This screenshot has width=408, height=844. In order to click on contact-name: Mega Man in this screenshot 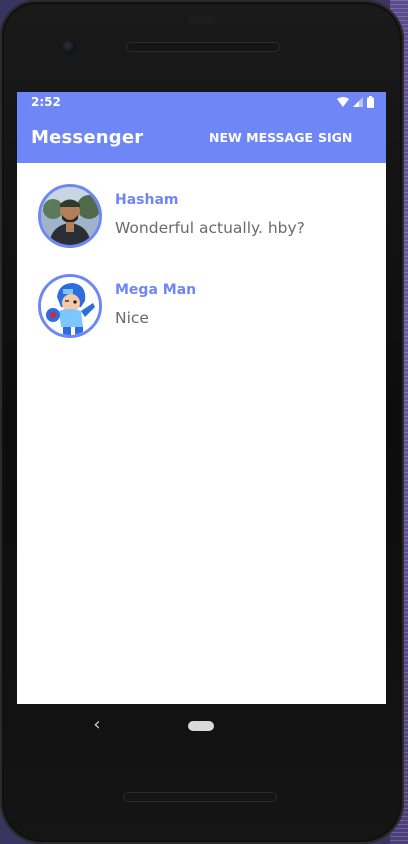, I will do `click(156, 290)`.